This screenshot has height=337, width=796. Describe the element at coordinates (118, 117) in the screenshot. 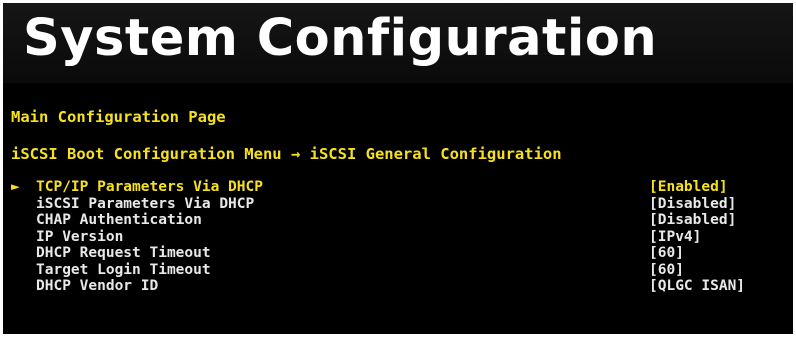

I see `main-configuration-link: Main Configuration Page` at that location.